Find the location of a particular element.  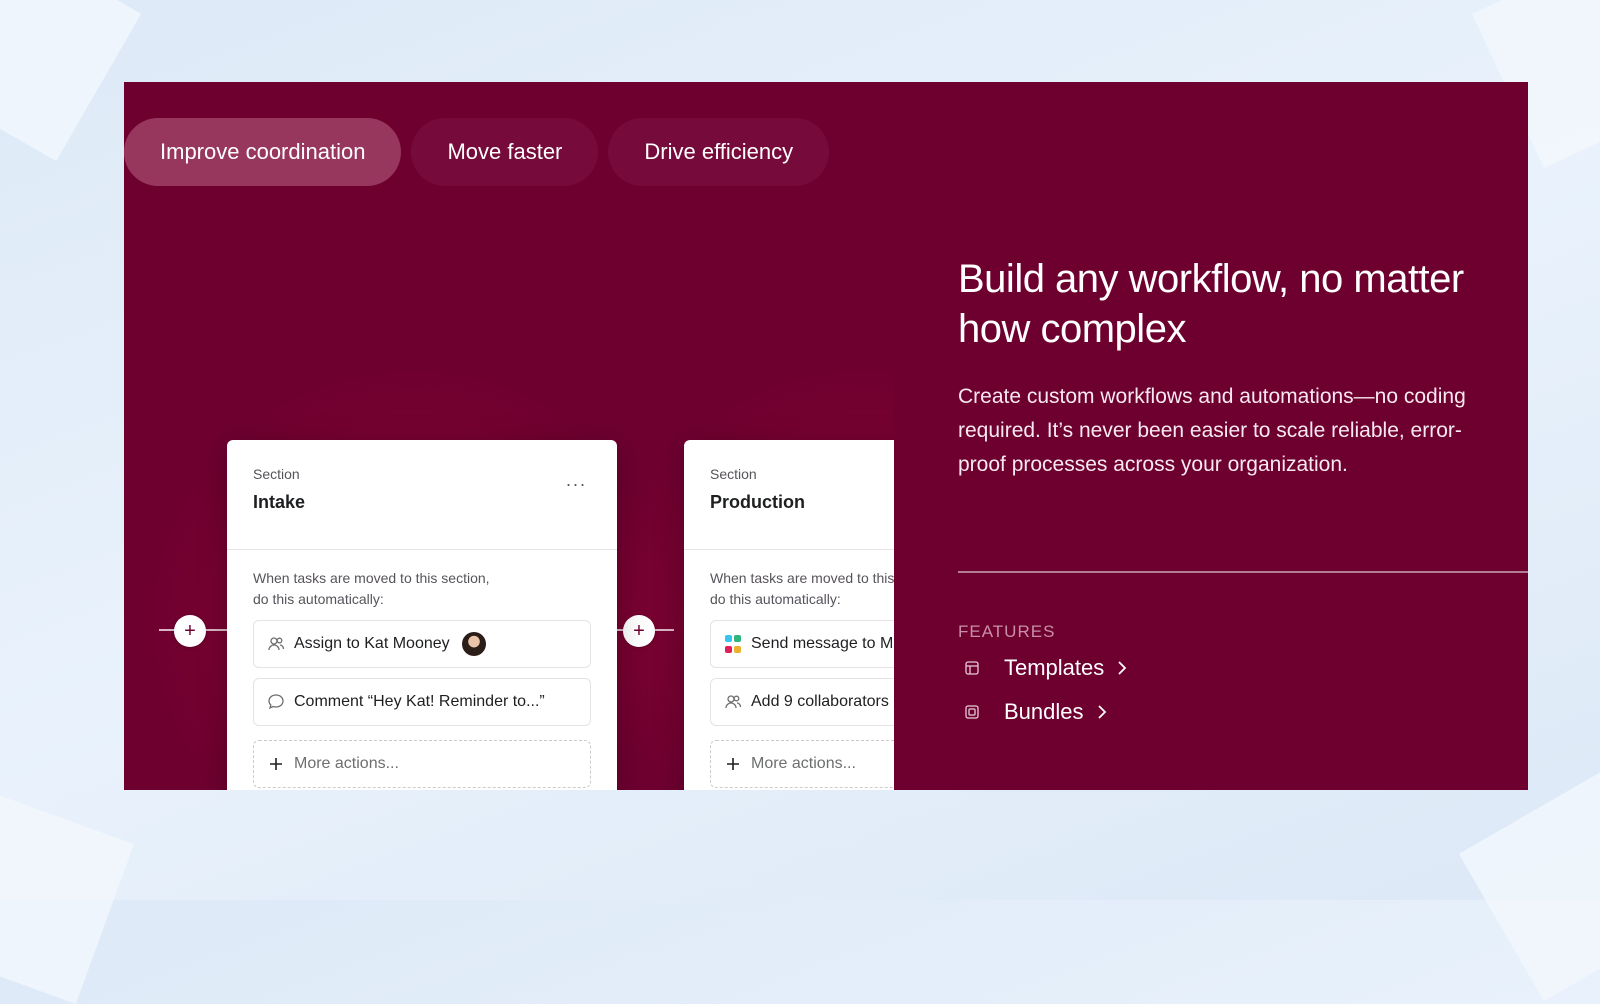

avatar is located at coordinates (473, 644).